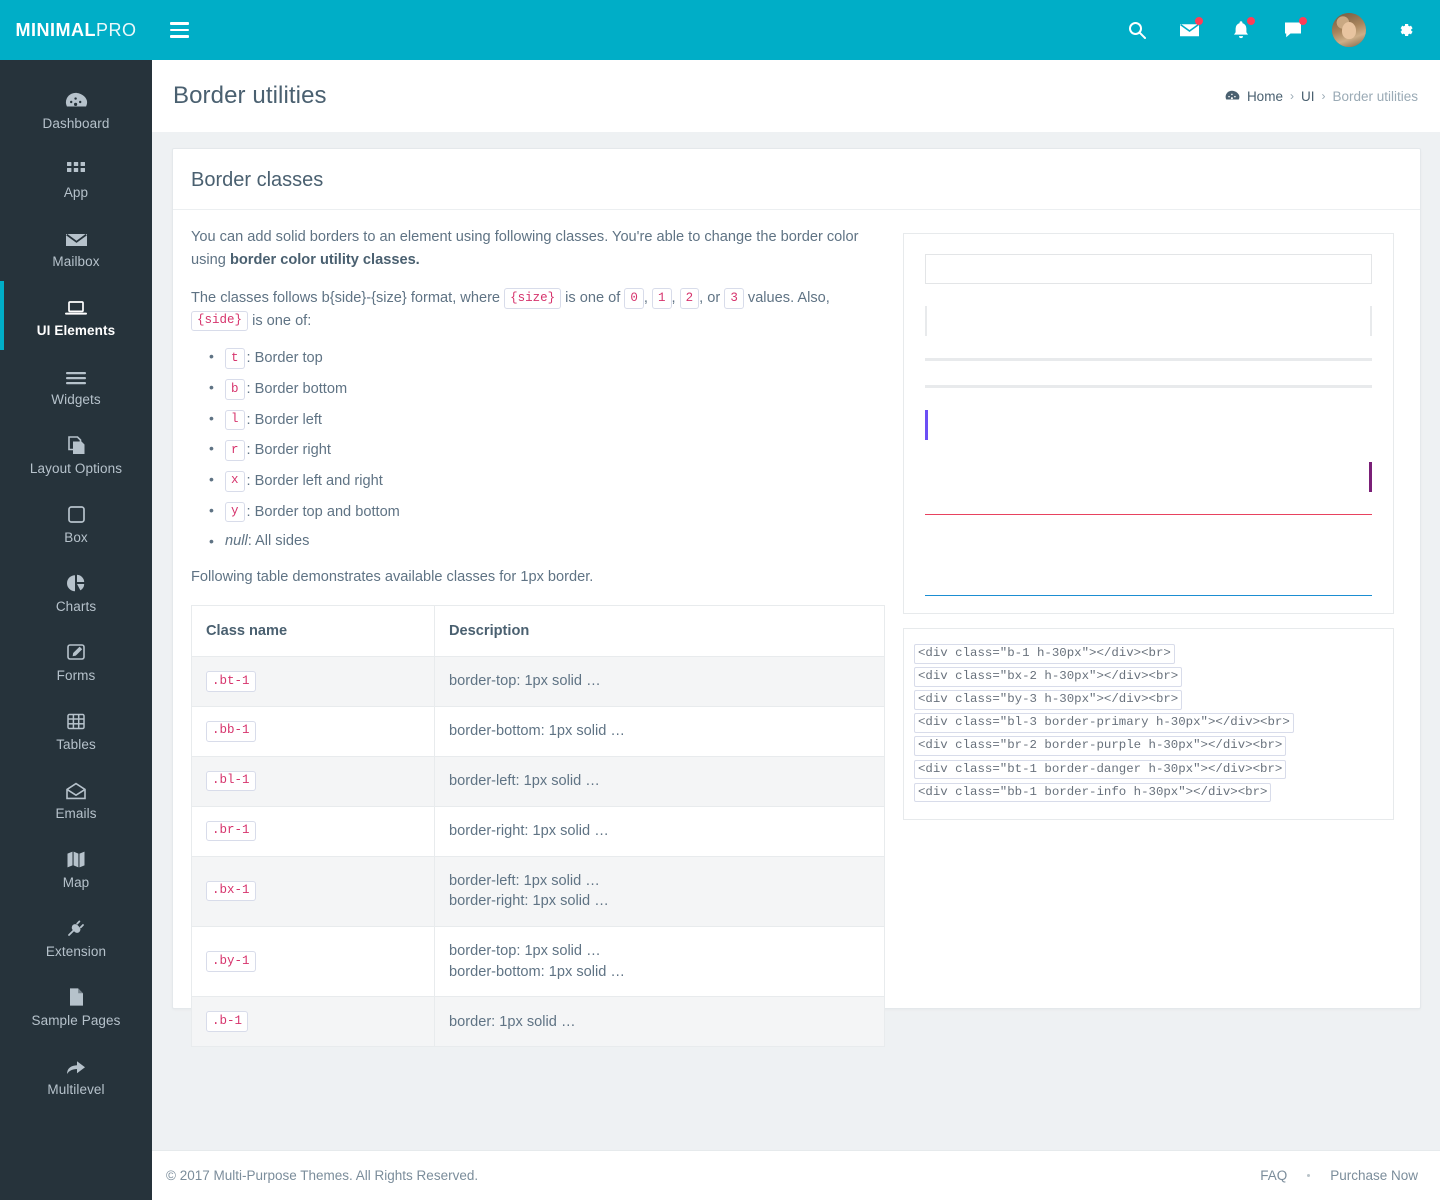 This screenshot has height=1200, width=1440. I want to click on sidebar-item-multilevel: Multilevel, so click(76, 1074).